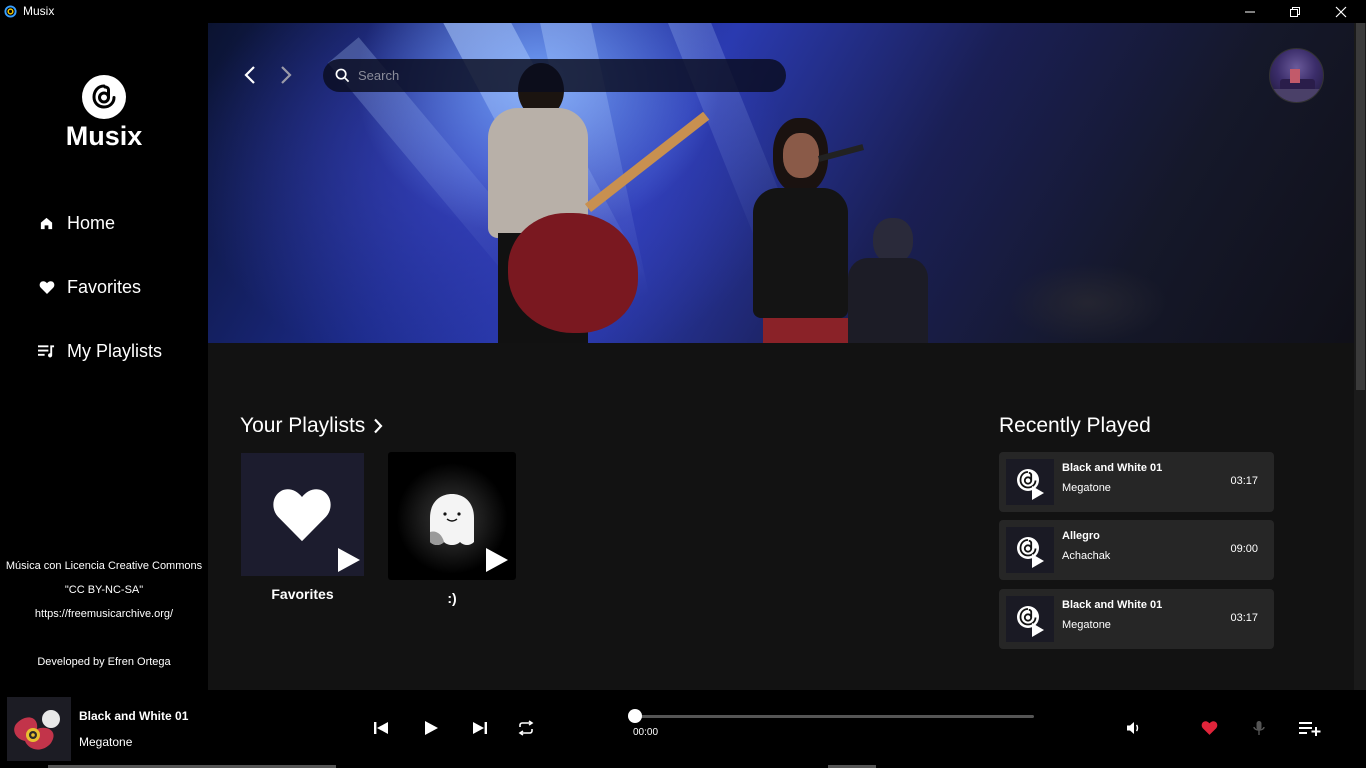 The image size is (1366, 768). I want to click on minimize-icon, so click(1250, 11).